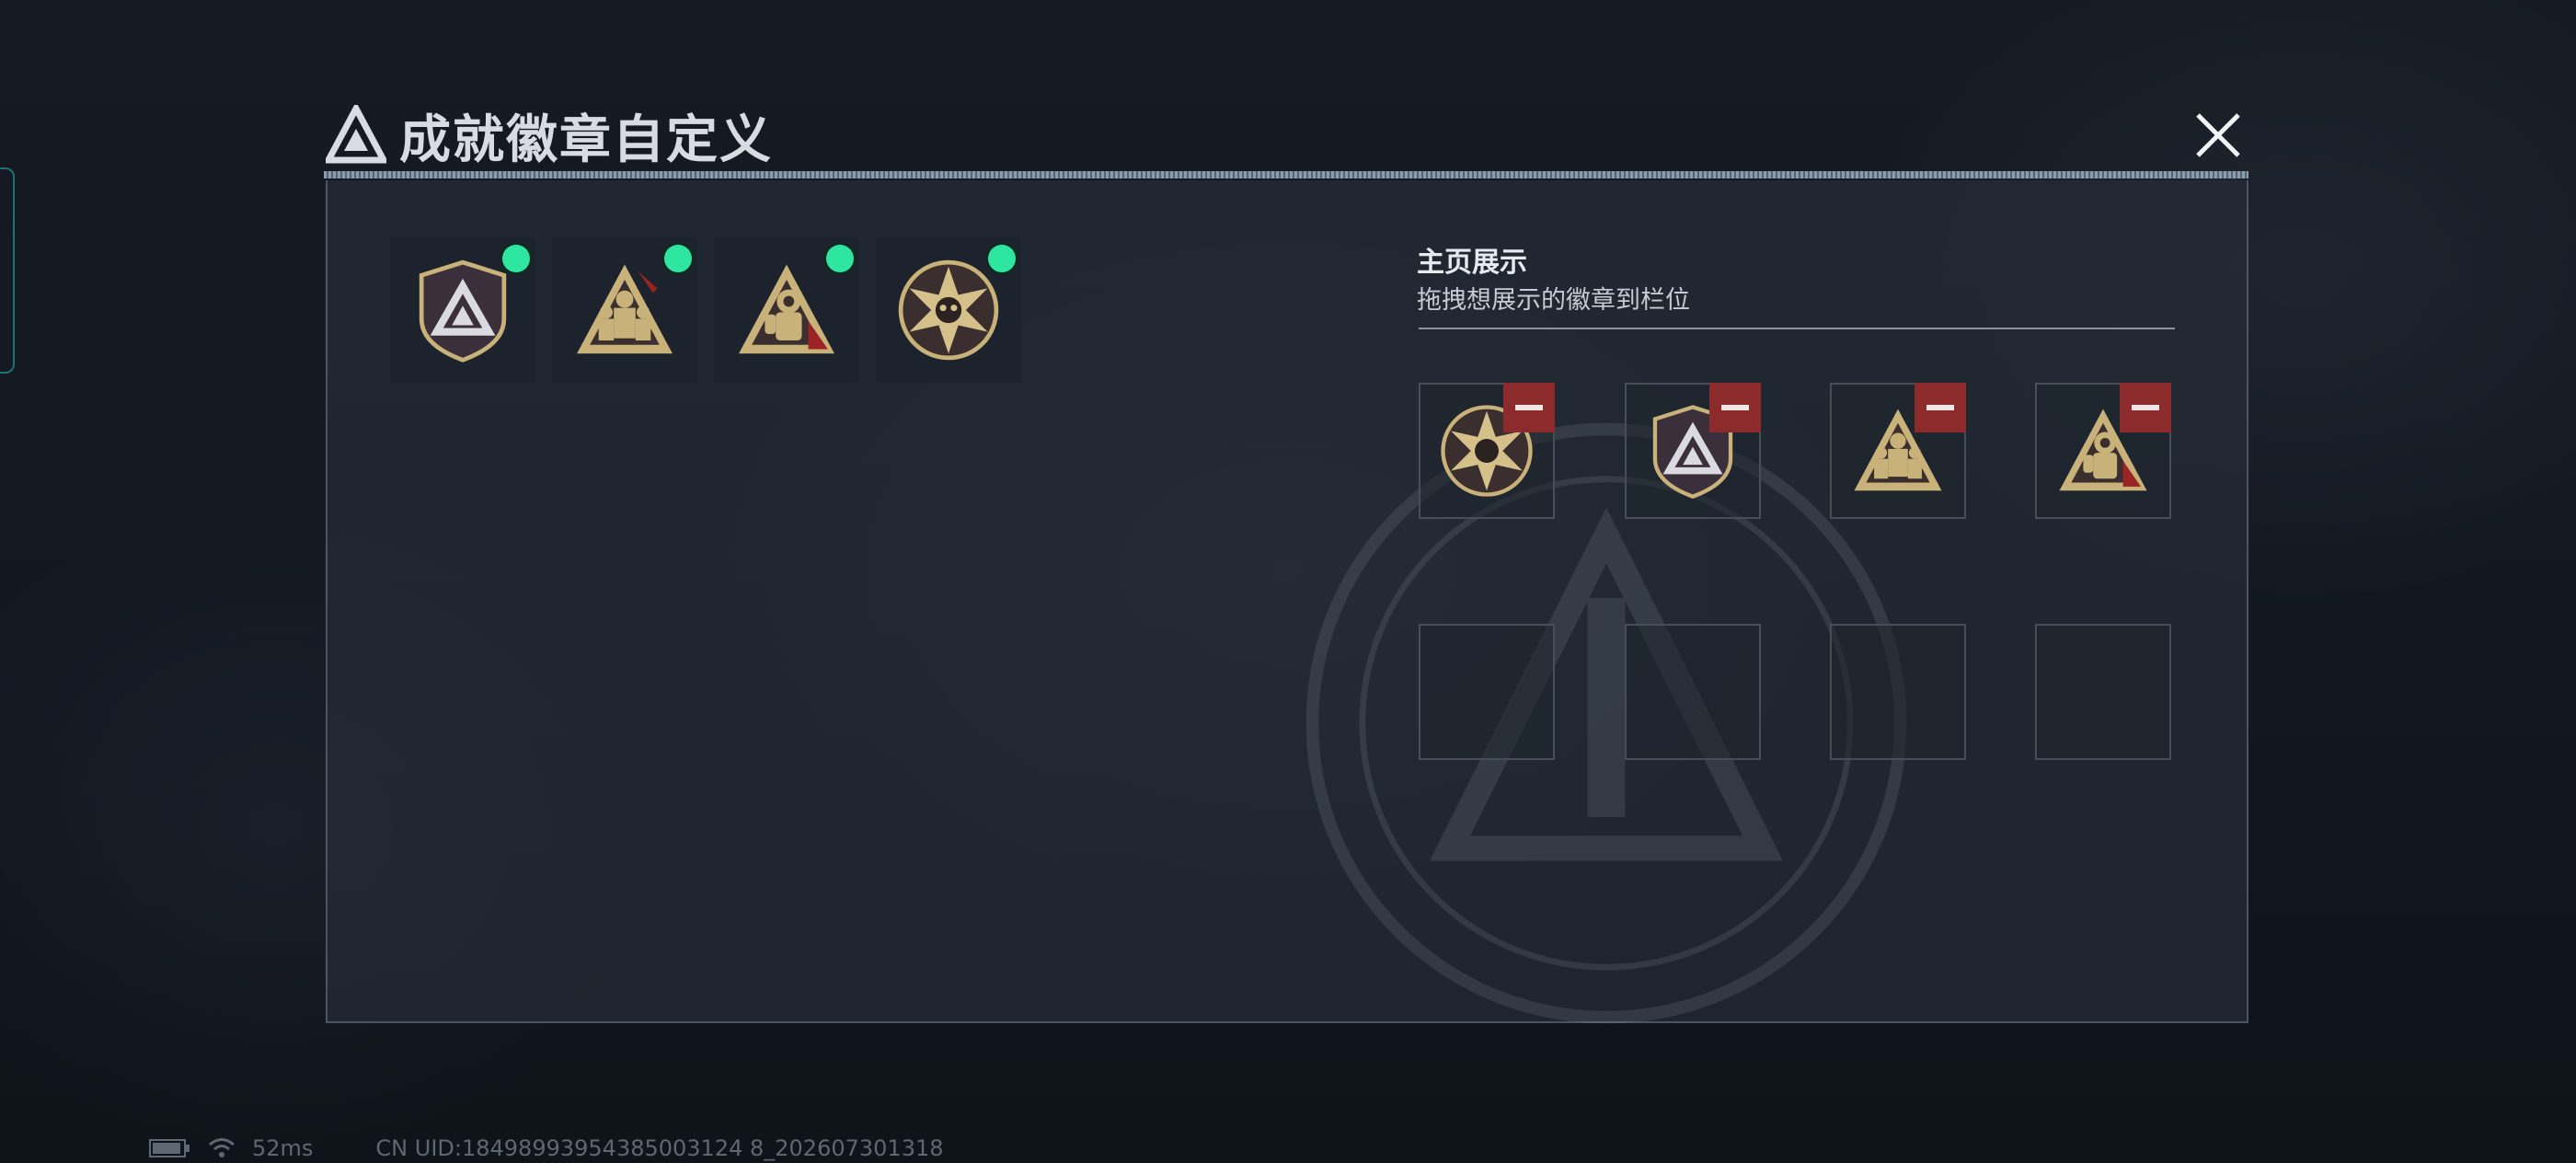  I want to click on star-skull-badge-icon, so click(949, 310).